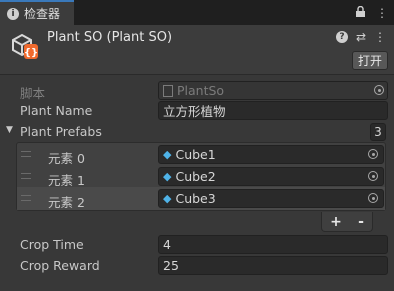 The image size is (394, 291). I want to click on help-icon: ?, so click(341, 37).